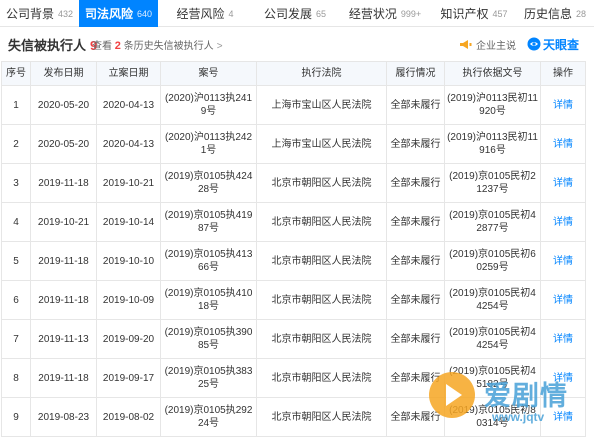 This screenshot has height=437, width=594. I want to click on basis-number-text: (2019)京0105民初45182号, so click(492, 378).